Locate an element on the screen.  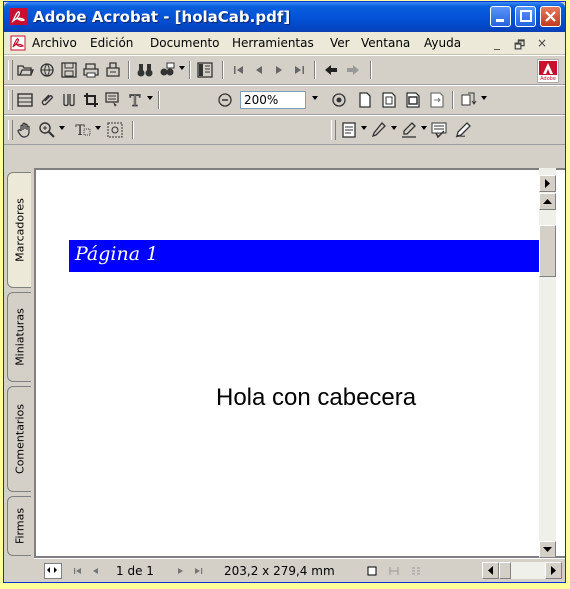
page-size-readout: 203,2 x 279,4 mm is located at coordinates (279, 571).